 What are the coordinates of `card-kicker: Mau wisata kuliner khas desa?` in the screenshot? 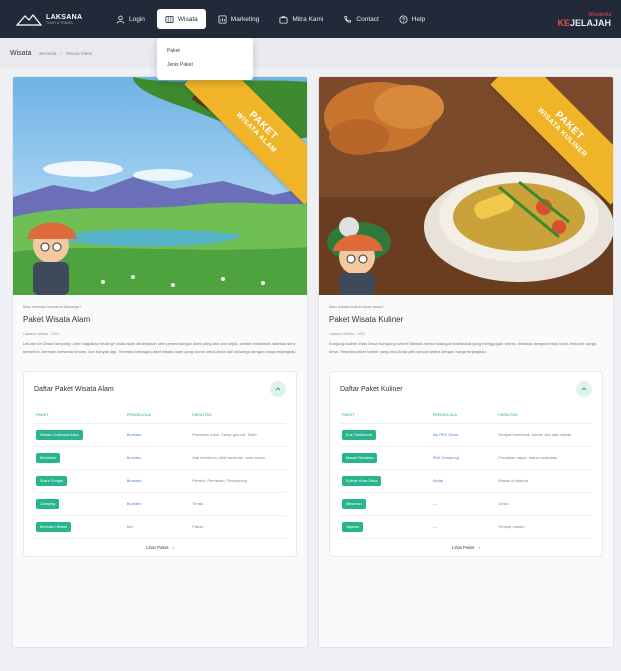 It's located at (356, 306).